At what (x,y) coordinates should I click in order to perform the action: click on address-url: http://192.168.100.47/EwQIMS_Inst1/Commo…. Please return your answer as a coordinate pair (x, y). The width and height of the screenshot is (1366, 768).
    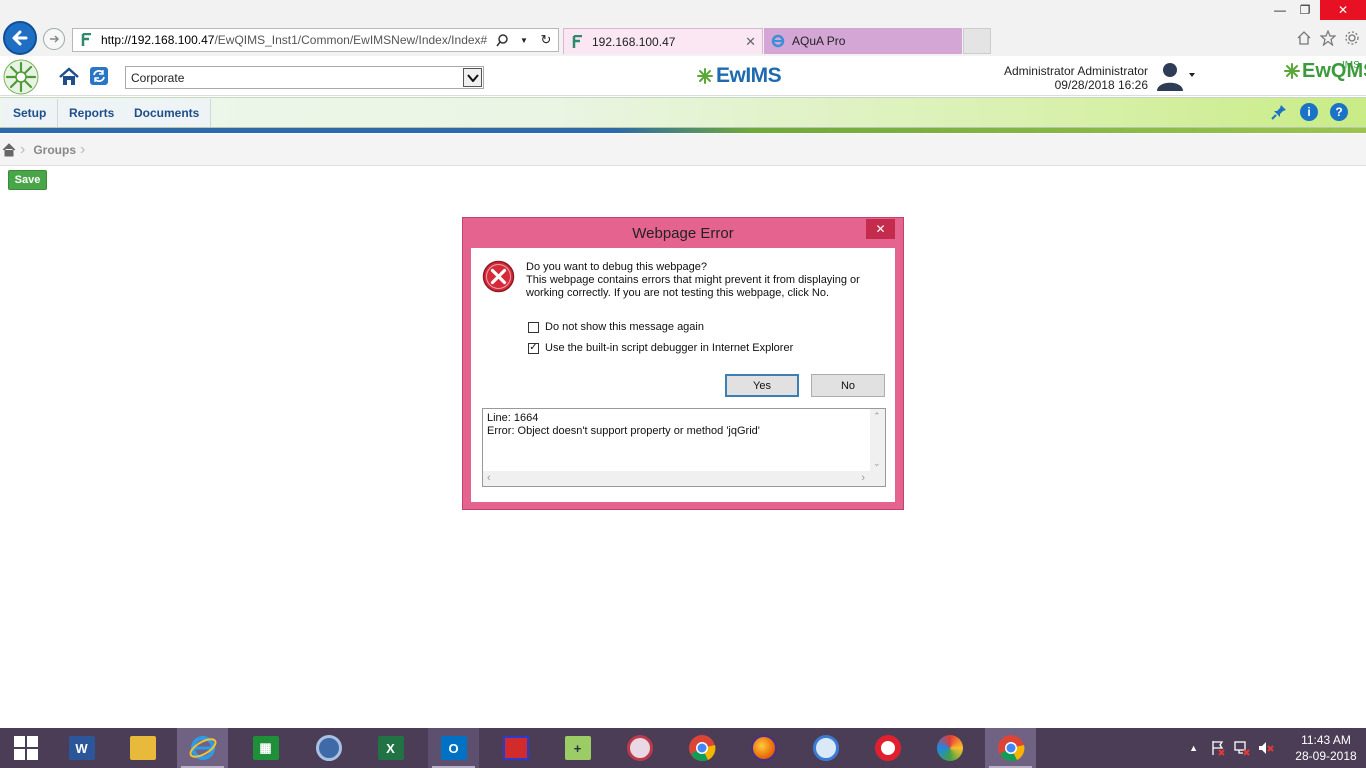
    Looking at the image, I should click on (294, 40).